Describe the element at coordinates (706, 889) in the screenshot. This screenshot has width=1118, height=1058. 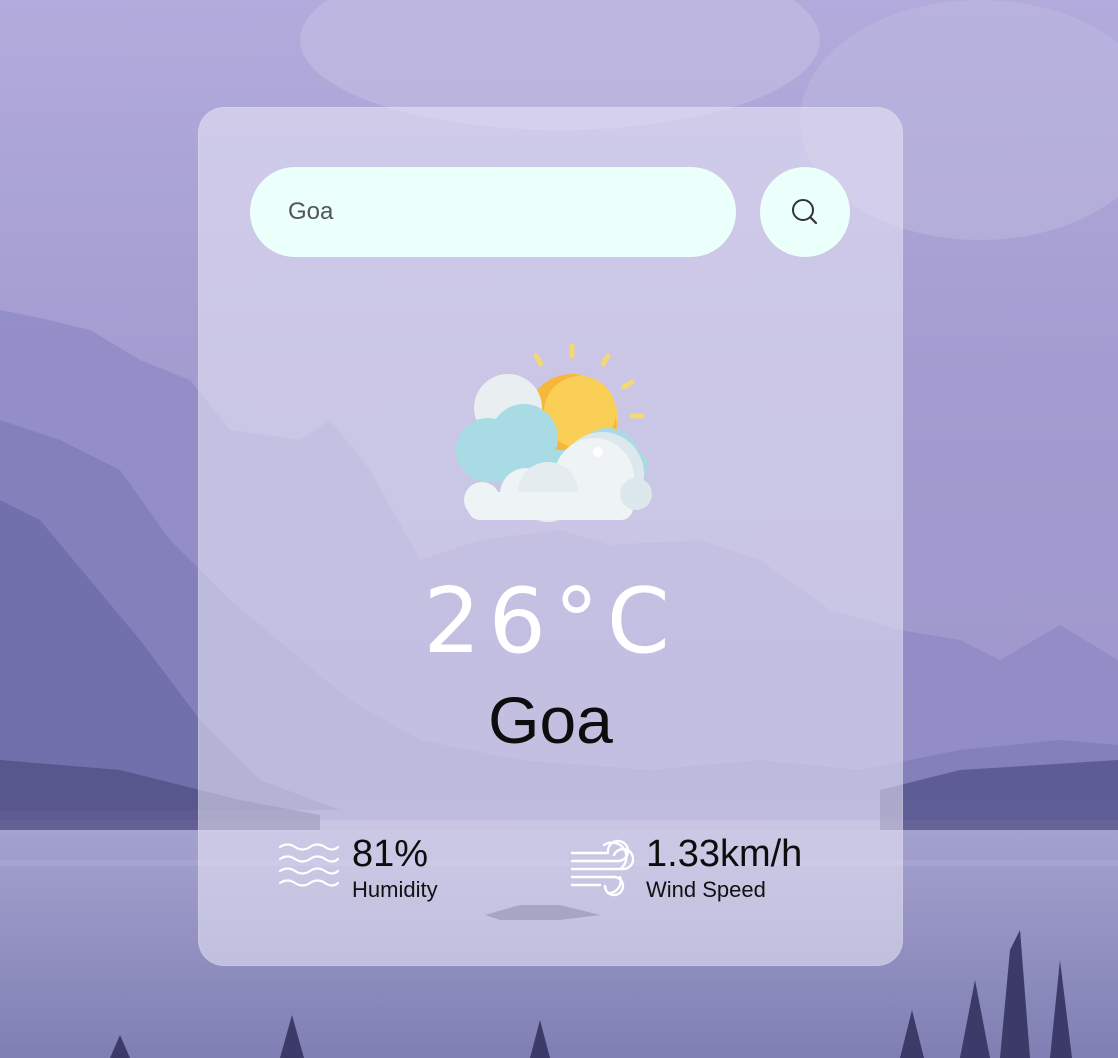
I see `wind-speed-label: Wind Speed` at that location.